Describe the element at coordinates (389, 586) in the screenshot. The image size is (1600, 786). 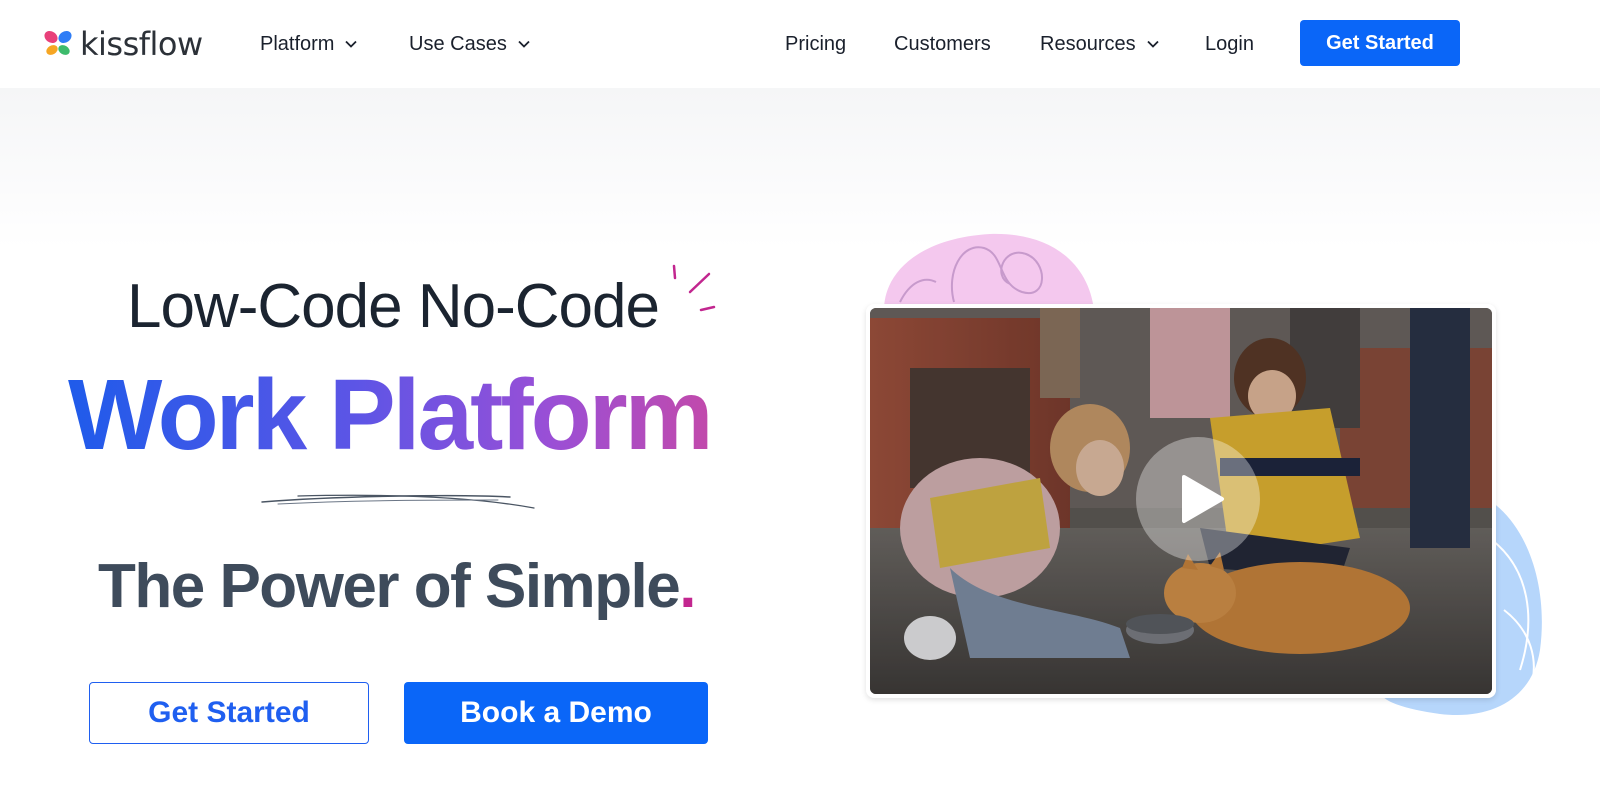
I see `hero-tagline-text: The Power of Simple` at that location.